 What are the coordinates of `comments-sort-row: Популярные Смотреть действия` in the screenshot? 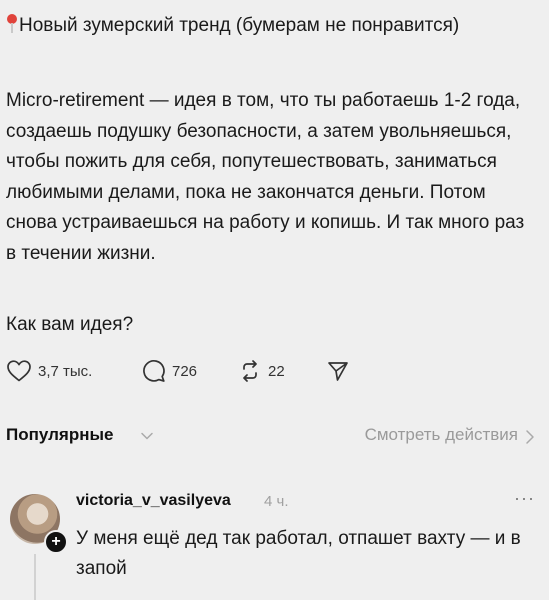 It's located at (271, 438).